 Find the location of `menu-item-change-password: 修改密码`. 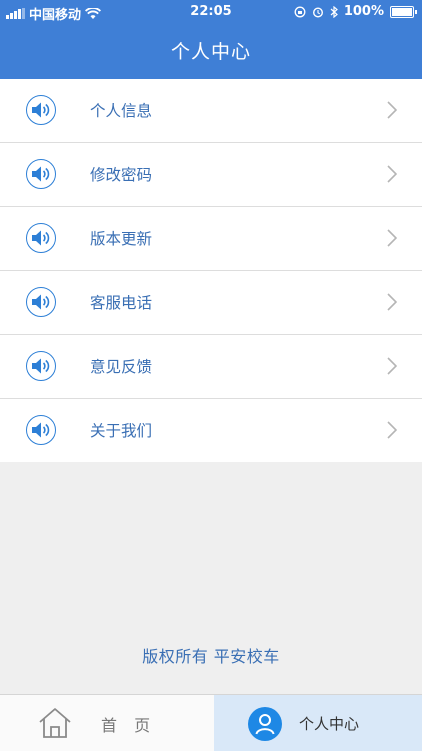

menu-item-change-password: 修改密码 is located at coordinates (211, 175).